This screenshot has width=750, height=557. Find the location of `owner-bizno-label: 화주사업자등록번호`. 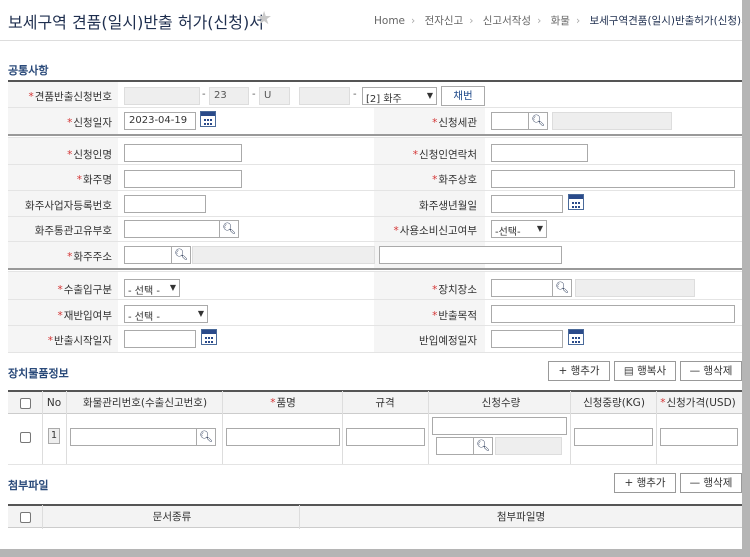

owner-bizno-label: 화주사업자등록번호 is located at coordinates (68, 206).